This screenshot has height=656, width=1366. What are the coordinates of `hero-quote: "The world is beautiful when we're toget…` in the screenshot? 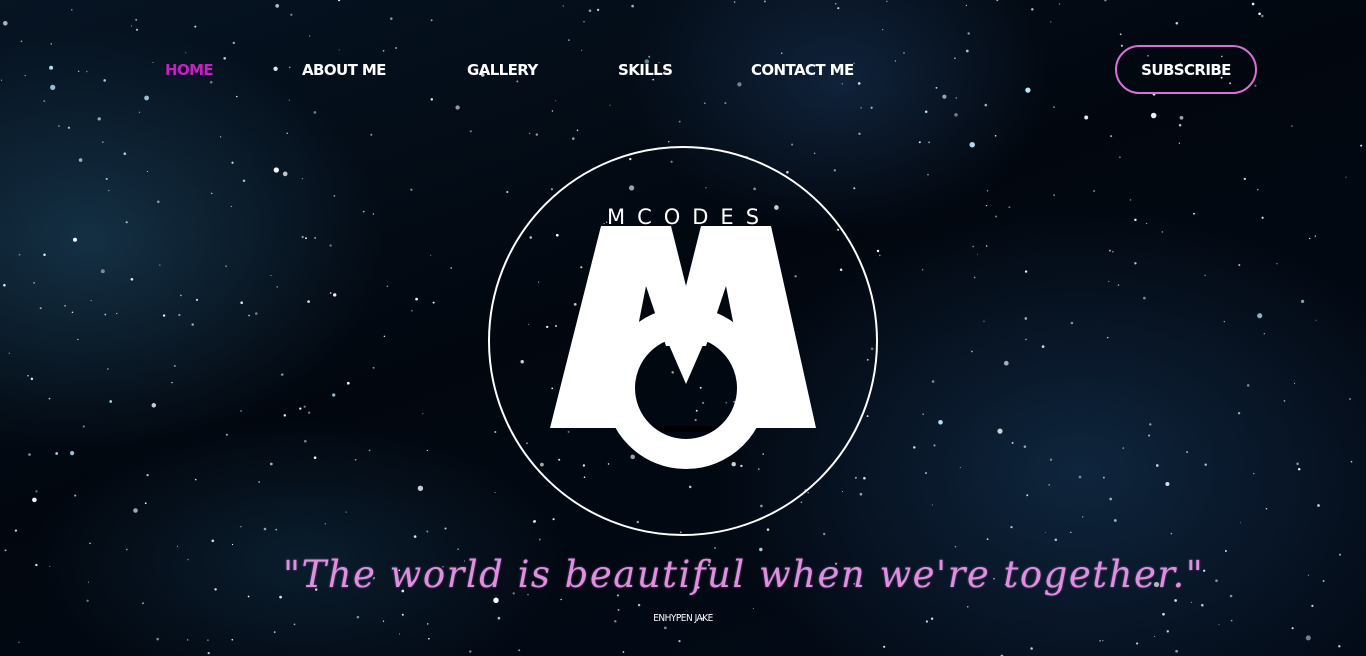 It's located at (744, 574).